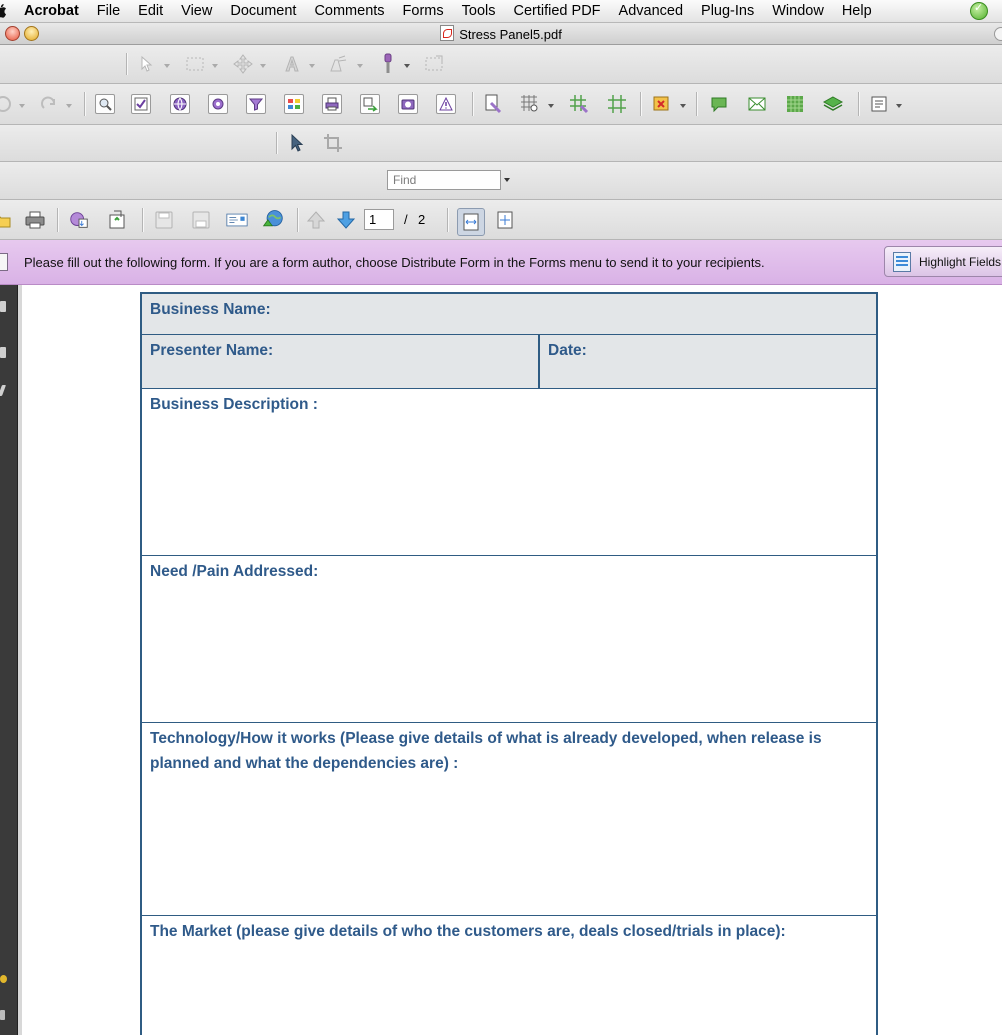 The image size is (1002, 1035). I want to click on menu-document: Document, so click(263, 11).